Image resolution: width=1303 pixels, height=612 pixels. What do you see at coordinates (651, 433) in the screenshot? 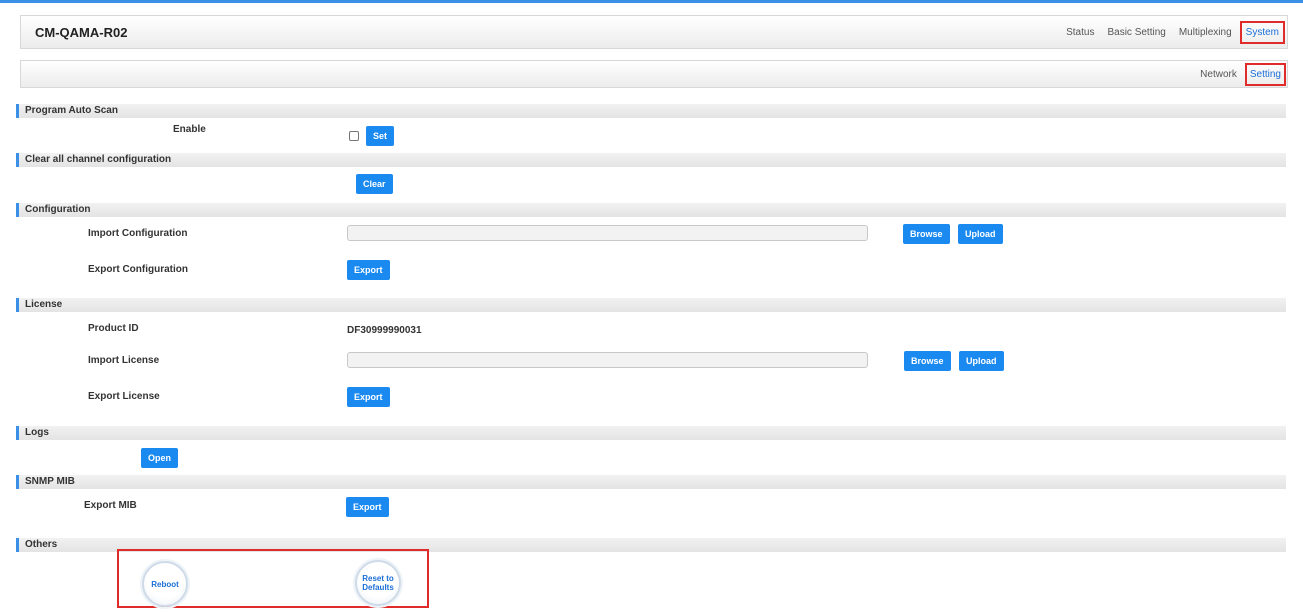
I see `section-logs: Logs` at bounding box center [651, 433].